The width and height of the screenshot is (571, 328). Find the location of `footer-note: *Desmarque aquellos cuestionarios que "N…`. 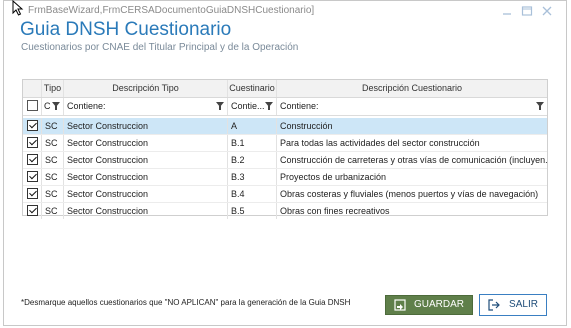

footer-note: *Desmarque aquellos cuestionarios que "N… is located at coordinates (186, 302).